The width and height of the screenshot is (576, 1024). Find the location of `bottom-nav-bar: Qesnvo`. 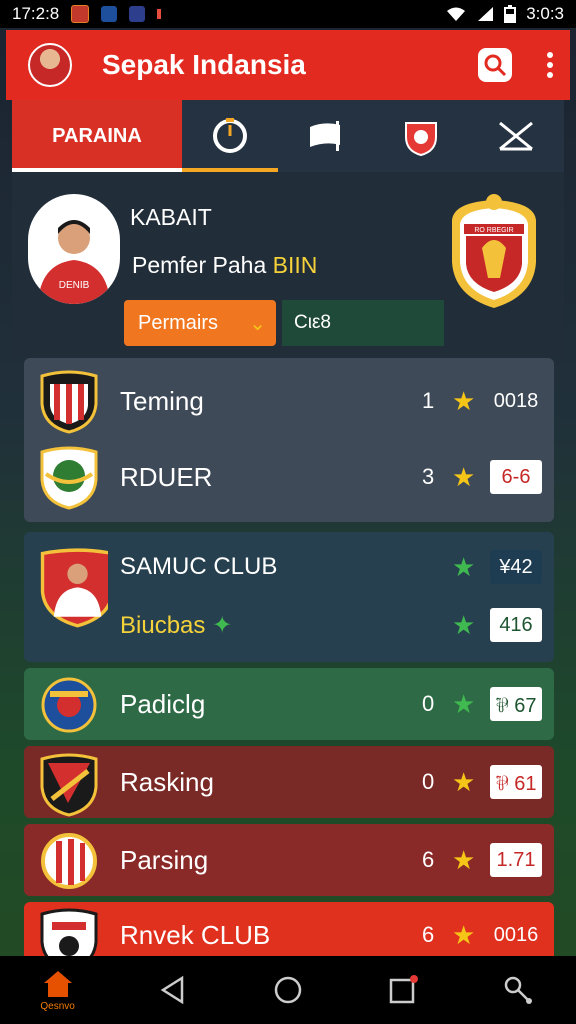

bottom-nav-bar: Qesnvo is located at coordinates (288, 990).